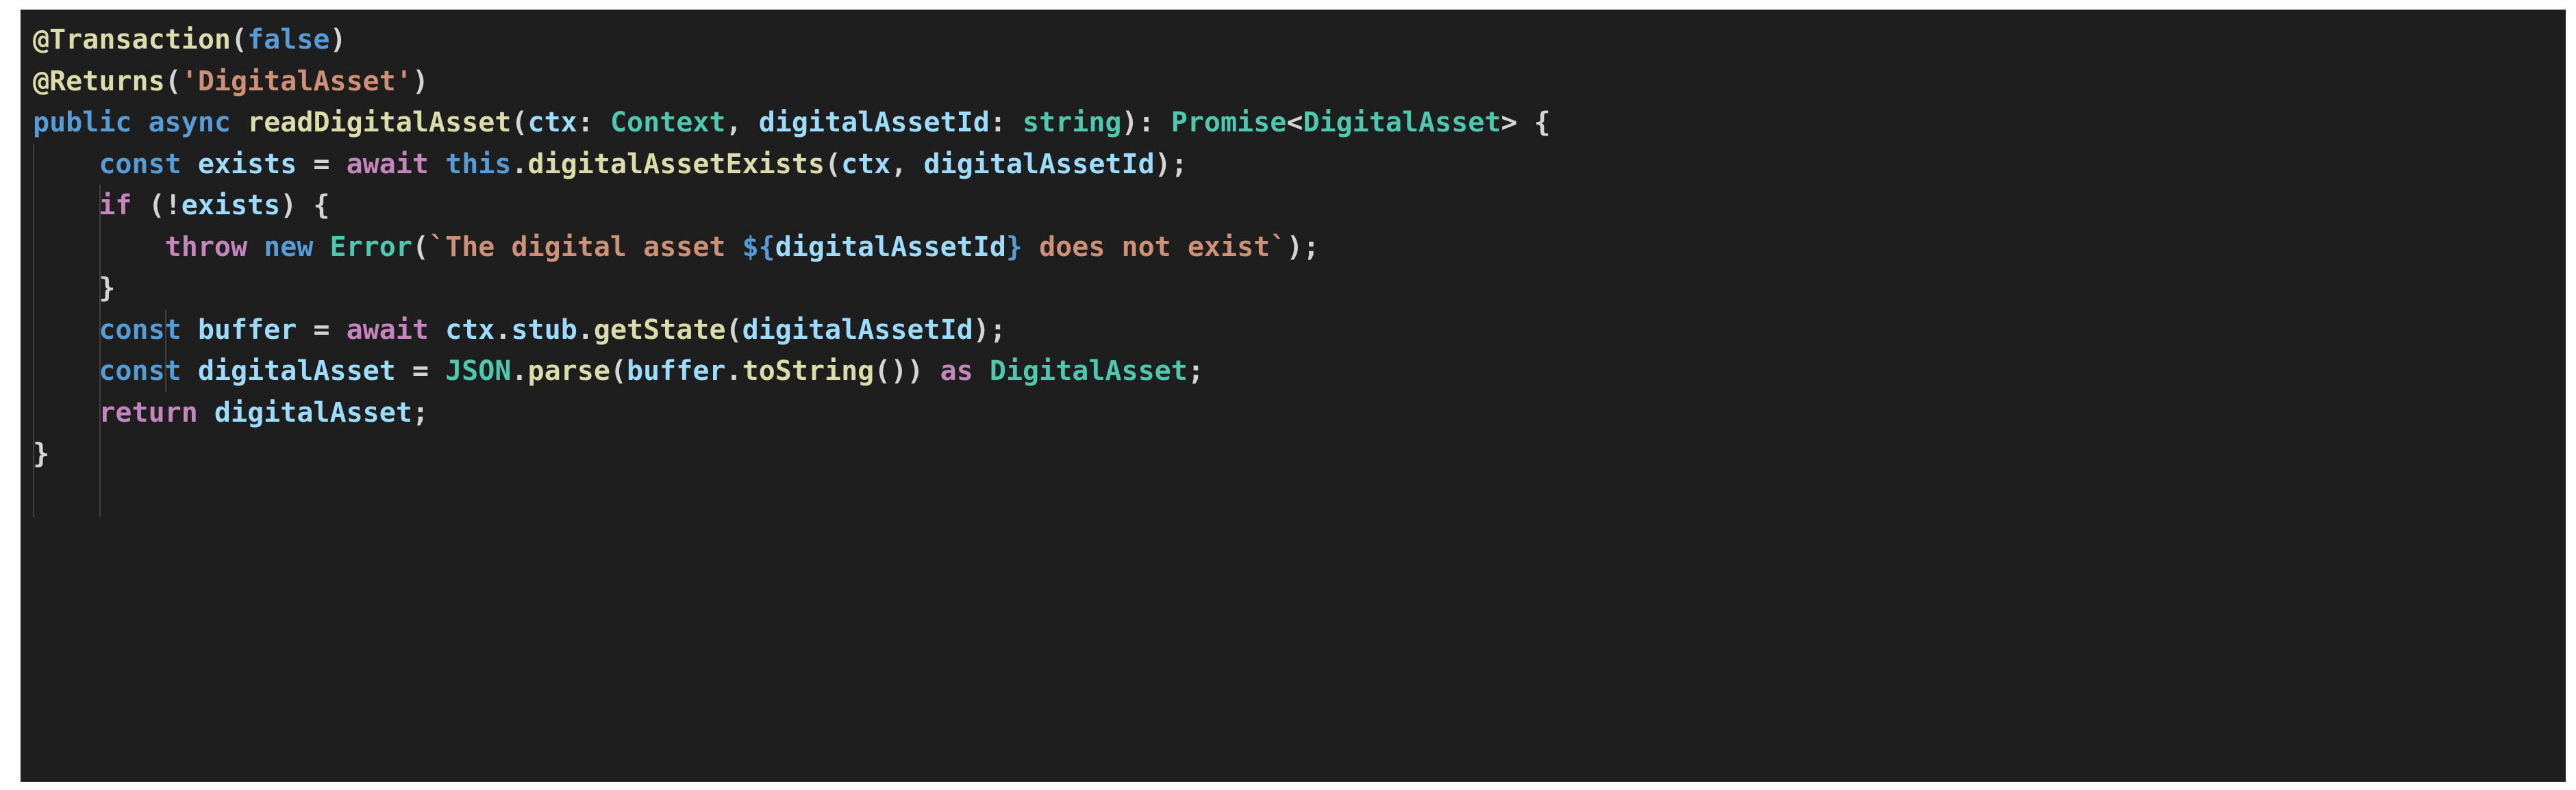 The height and width of the screenshot is (790, 2576). I want to click on code-token: JSON, so click(478, 371).